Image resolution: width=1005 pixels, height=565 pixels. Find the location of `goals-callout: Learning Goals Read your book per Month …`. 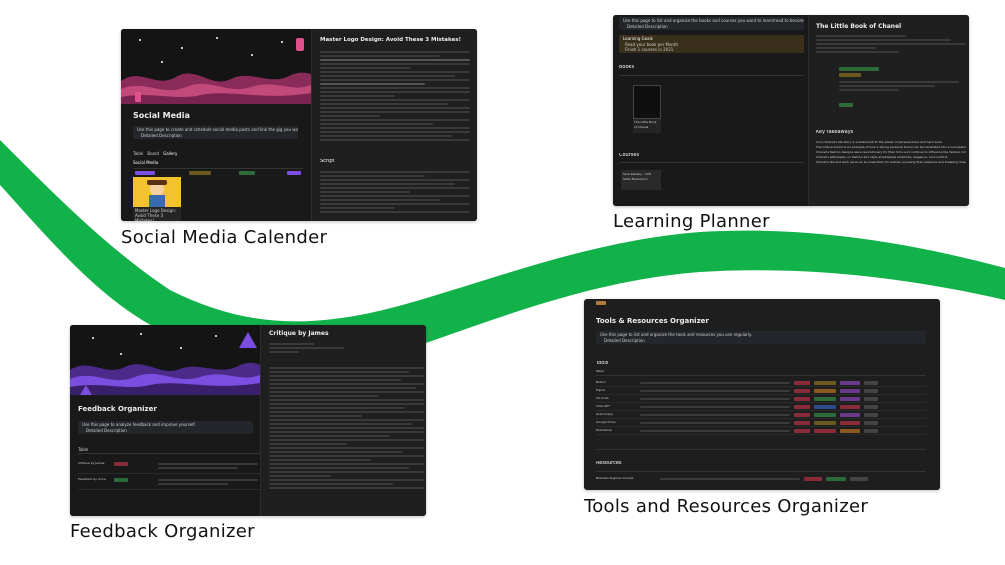

goals-callout: Learning Goals Read your book per Month … is located at coordinates (711, 44).